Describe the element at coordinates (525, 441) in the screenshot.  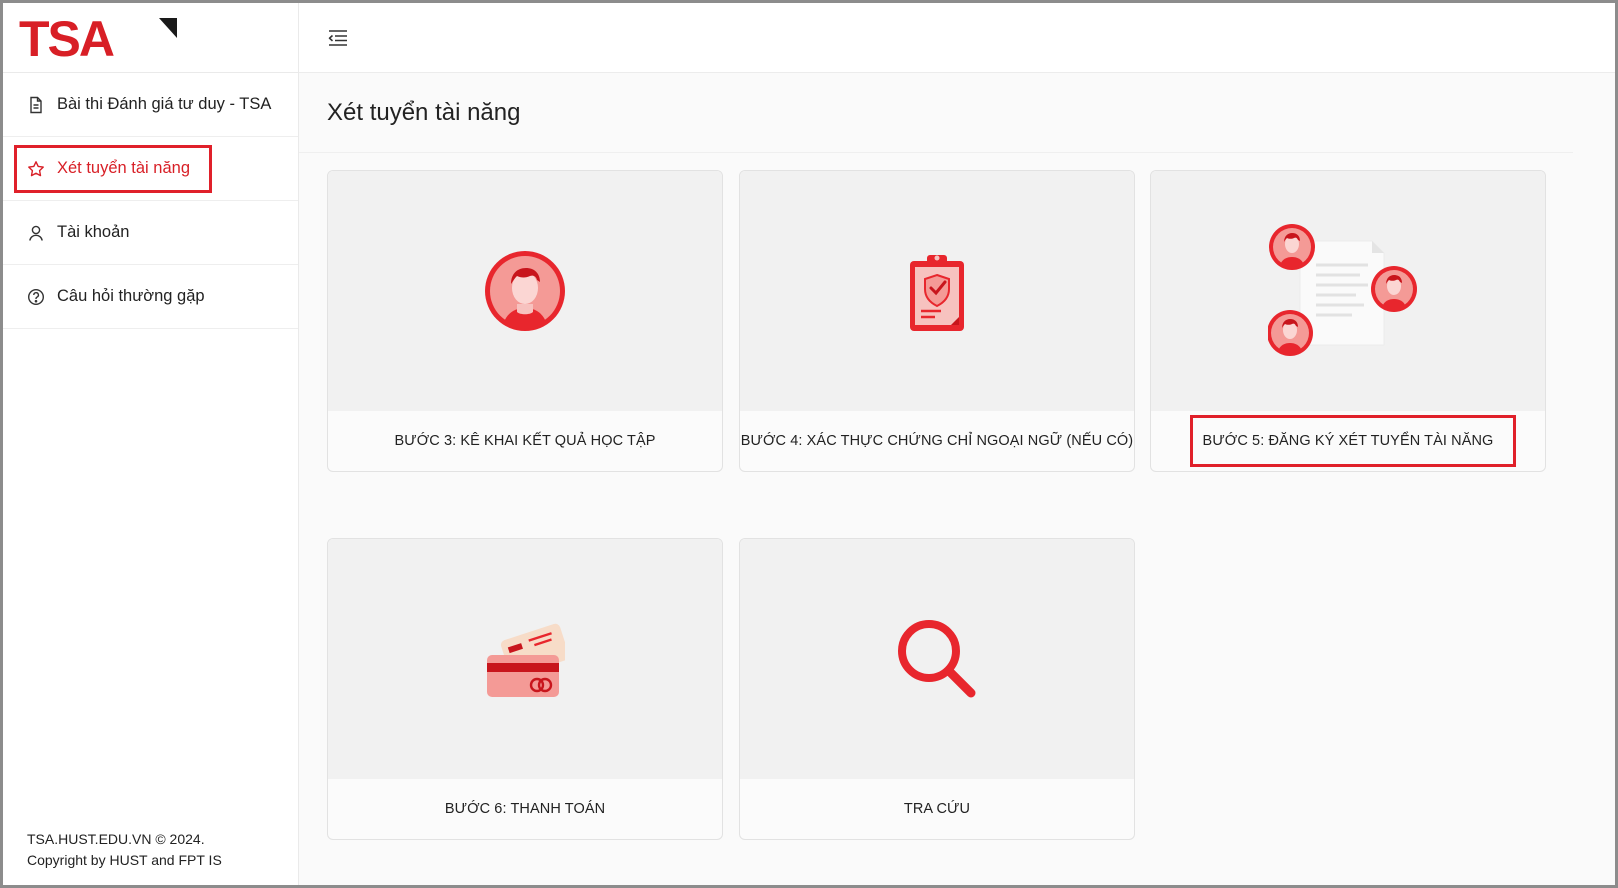
I see `card-label: BƯỚC 3: KÊ KHAI KẾT QUẢ HỌC TẬP` at that location.